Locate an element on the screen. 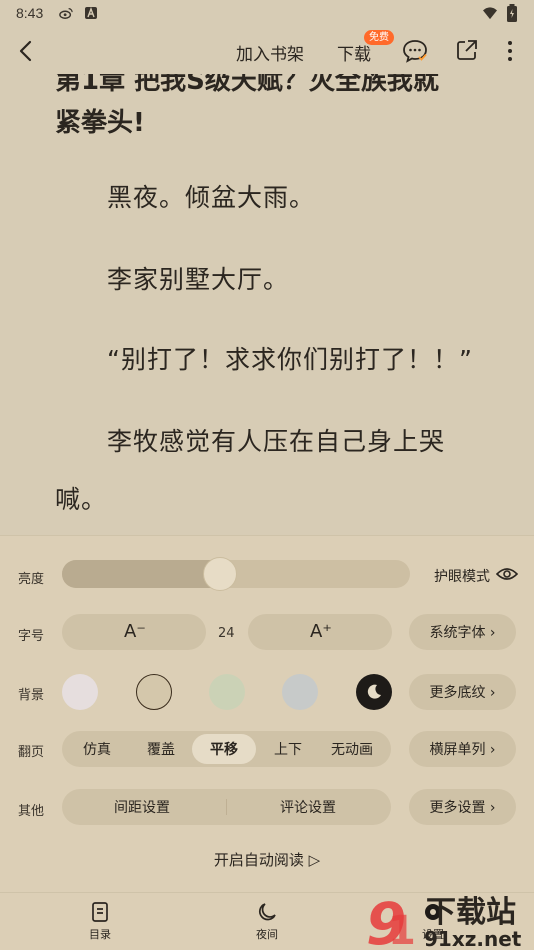 The image size is (534, 950). night-mode-icon is located at coordinates (267, 912).